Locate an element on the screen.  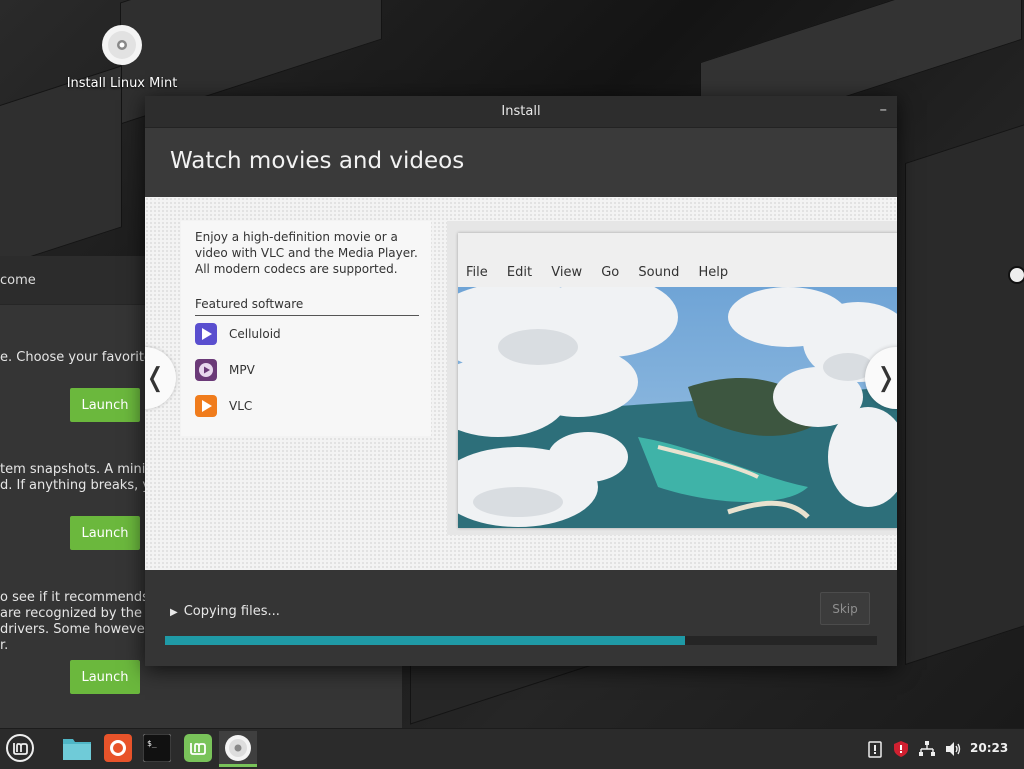
terminal-icon: $_ is located at coordinates (157, 748).